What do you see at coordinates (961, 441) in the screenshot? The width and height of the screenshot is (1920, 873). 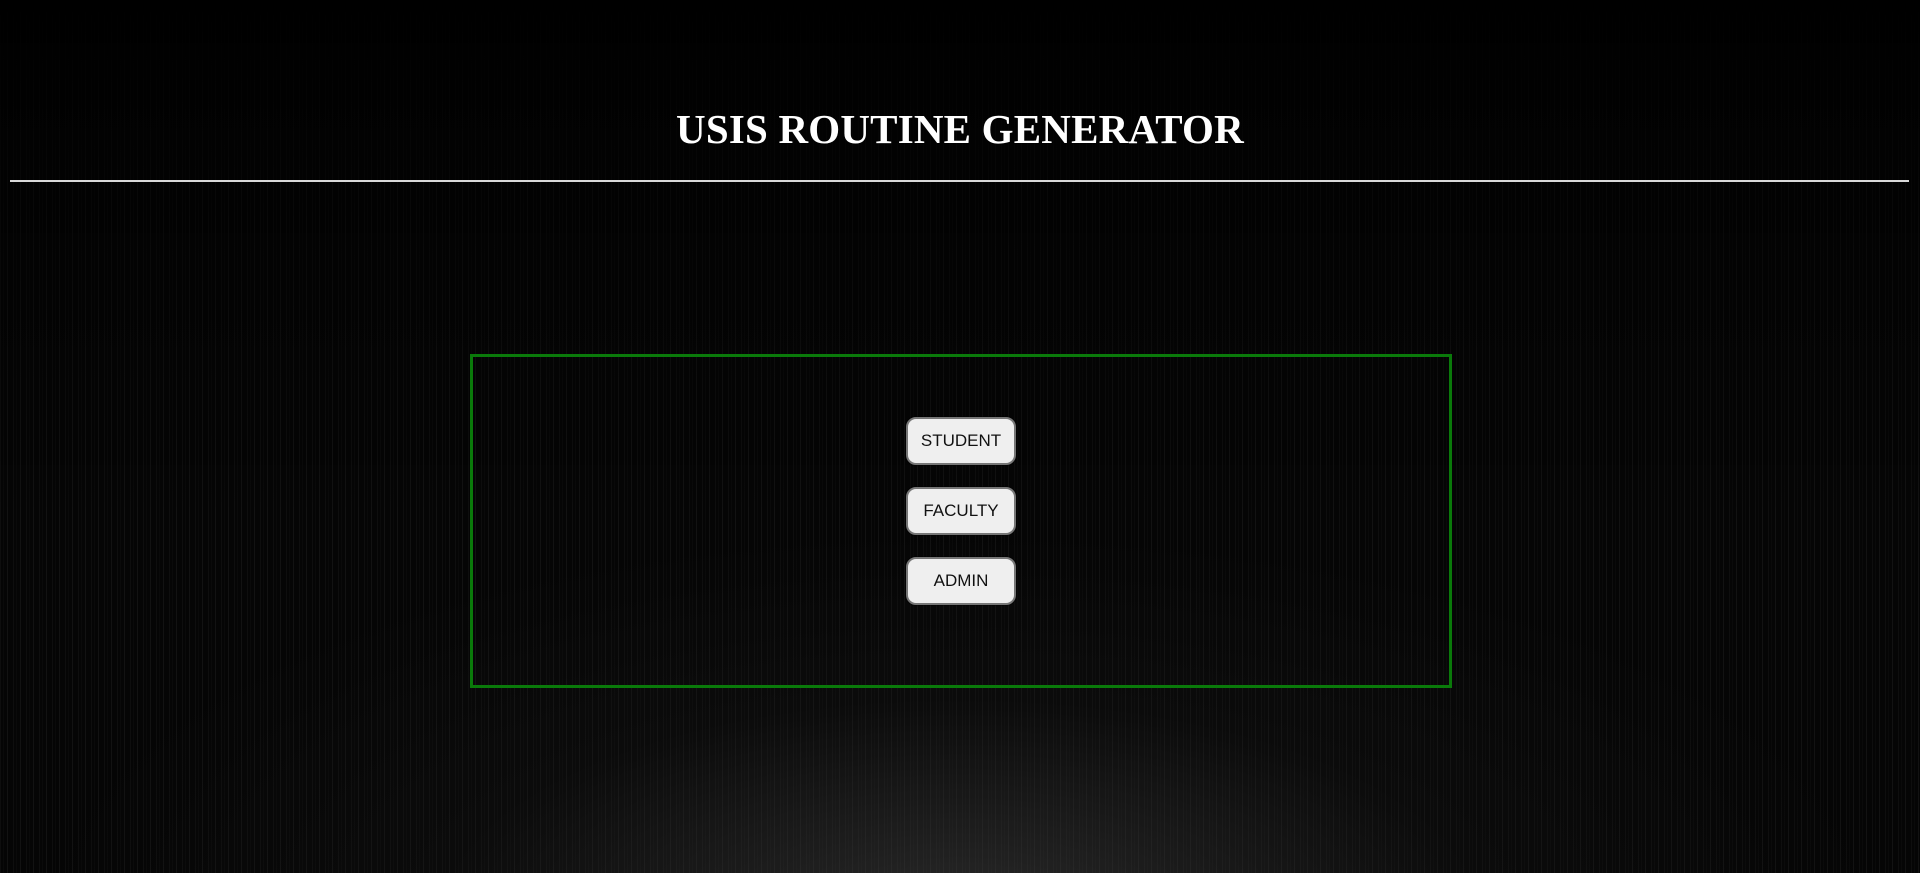 I see `student-button: STUDENT` at bounding box center [961, 441].